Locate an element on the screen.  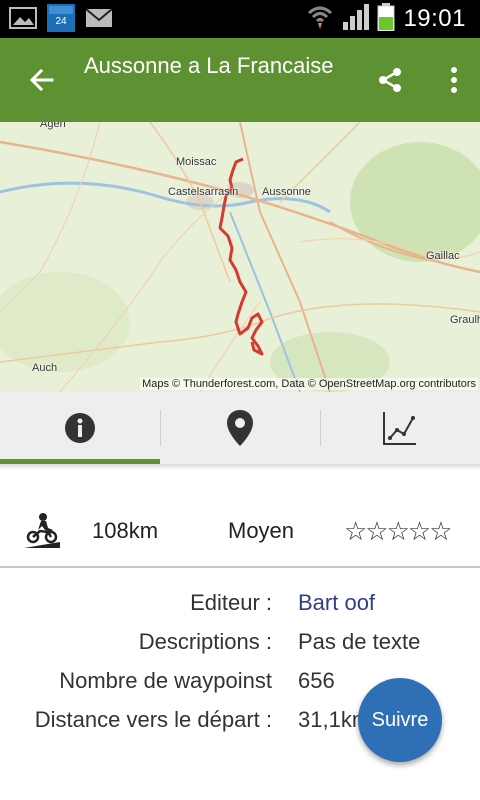
more-options-button is located at coordinates (454, 80).